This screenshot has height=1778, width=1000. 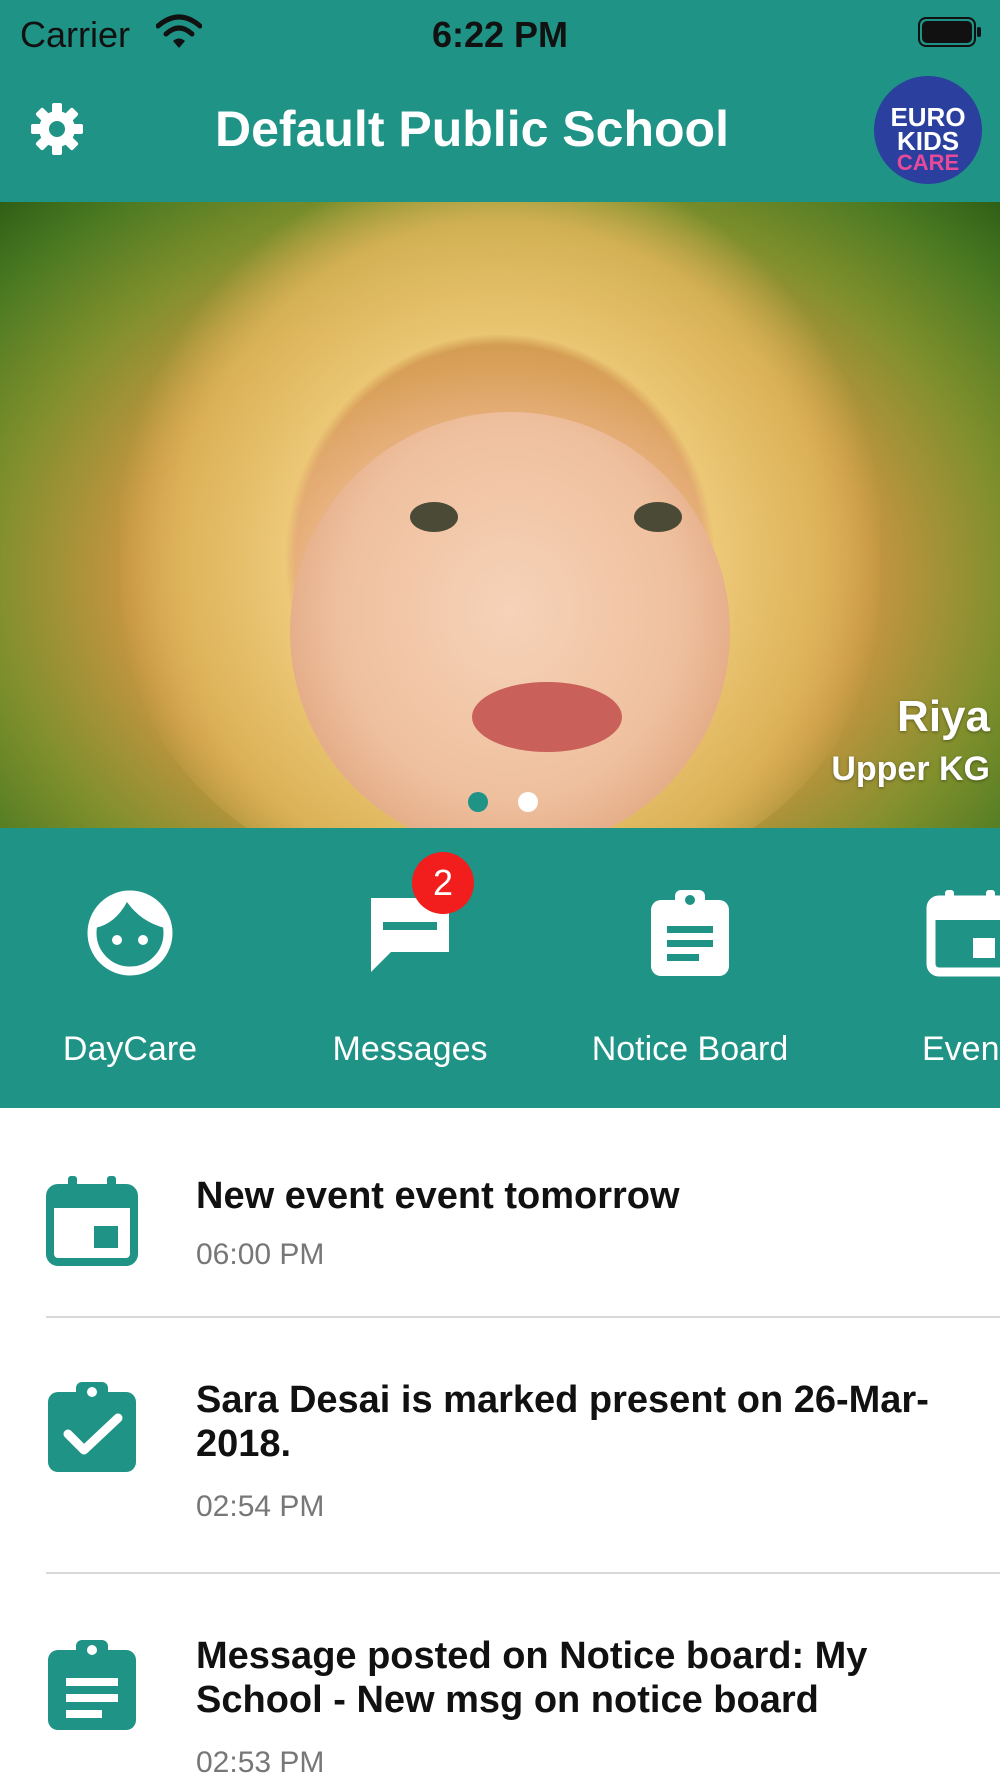 What do you see at coordinates (943, 716) in the screenshot?
I see `student-name: Riya` at bounding box center [943, 716].